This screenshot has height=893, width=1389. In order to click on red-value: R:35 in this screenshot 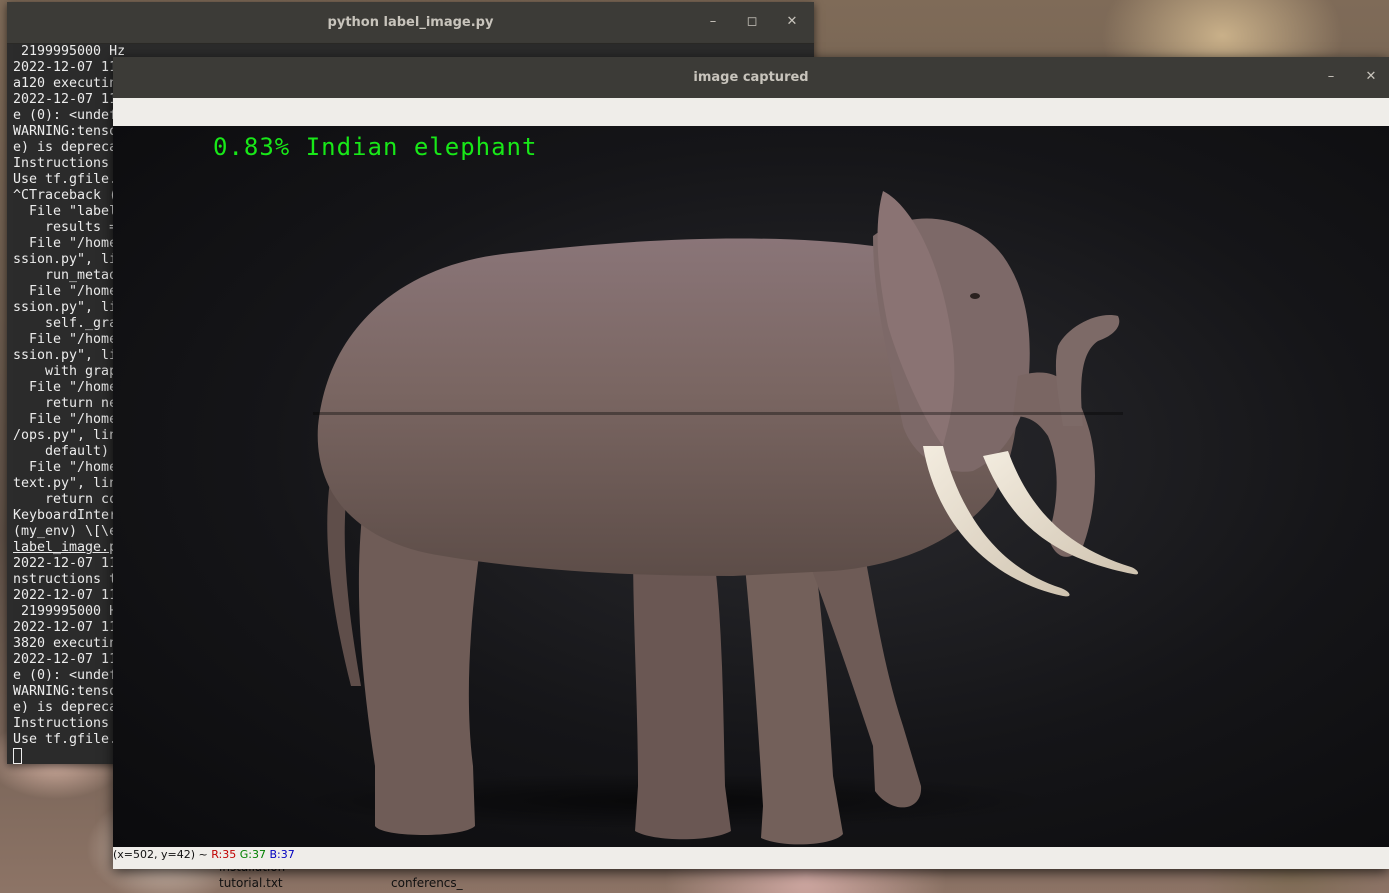, I will do `click(224, 854)`.